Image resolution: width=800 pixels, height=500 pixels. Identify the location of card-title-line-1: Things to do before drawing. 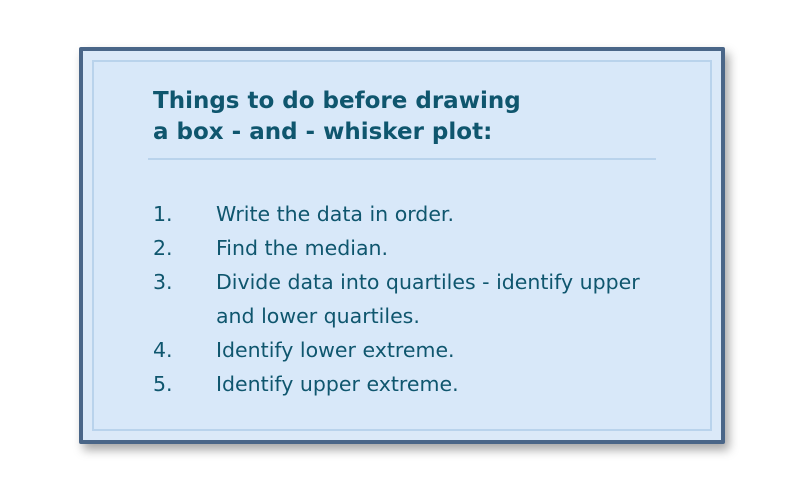
(337, 101).